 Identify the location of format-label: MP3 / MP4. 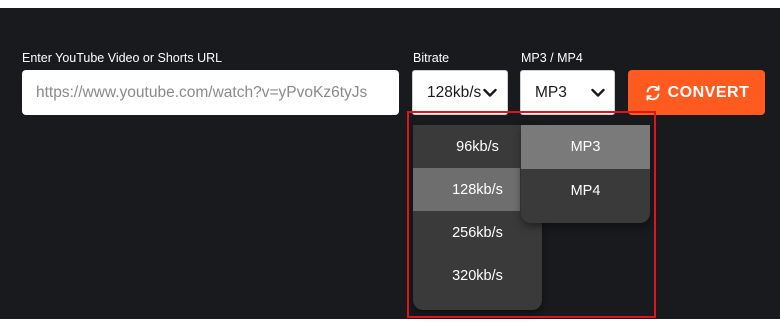
(552, 58).